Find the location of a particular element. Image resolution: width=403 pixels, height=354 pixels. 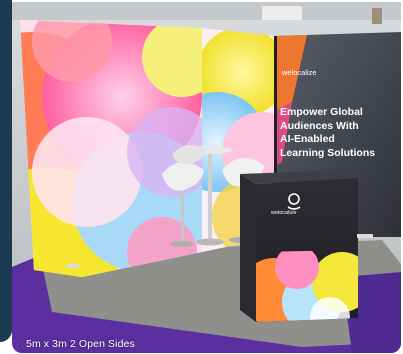

reception-counter is located at coordinates (299, 246).